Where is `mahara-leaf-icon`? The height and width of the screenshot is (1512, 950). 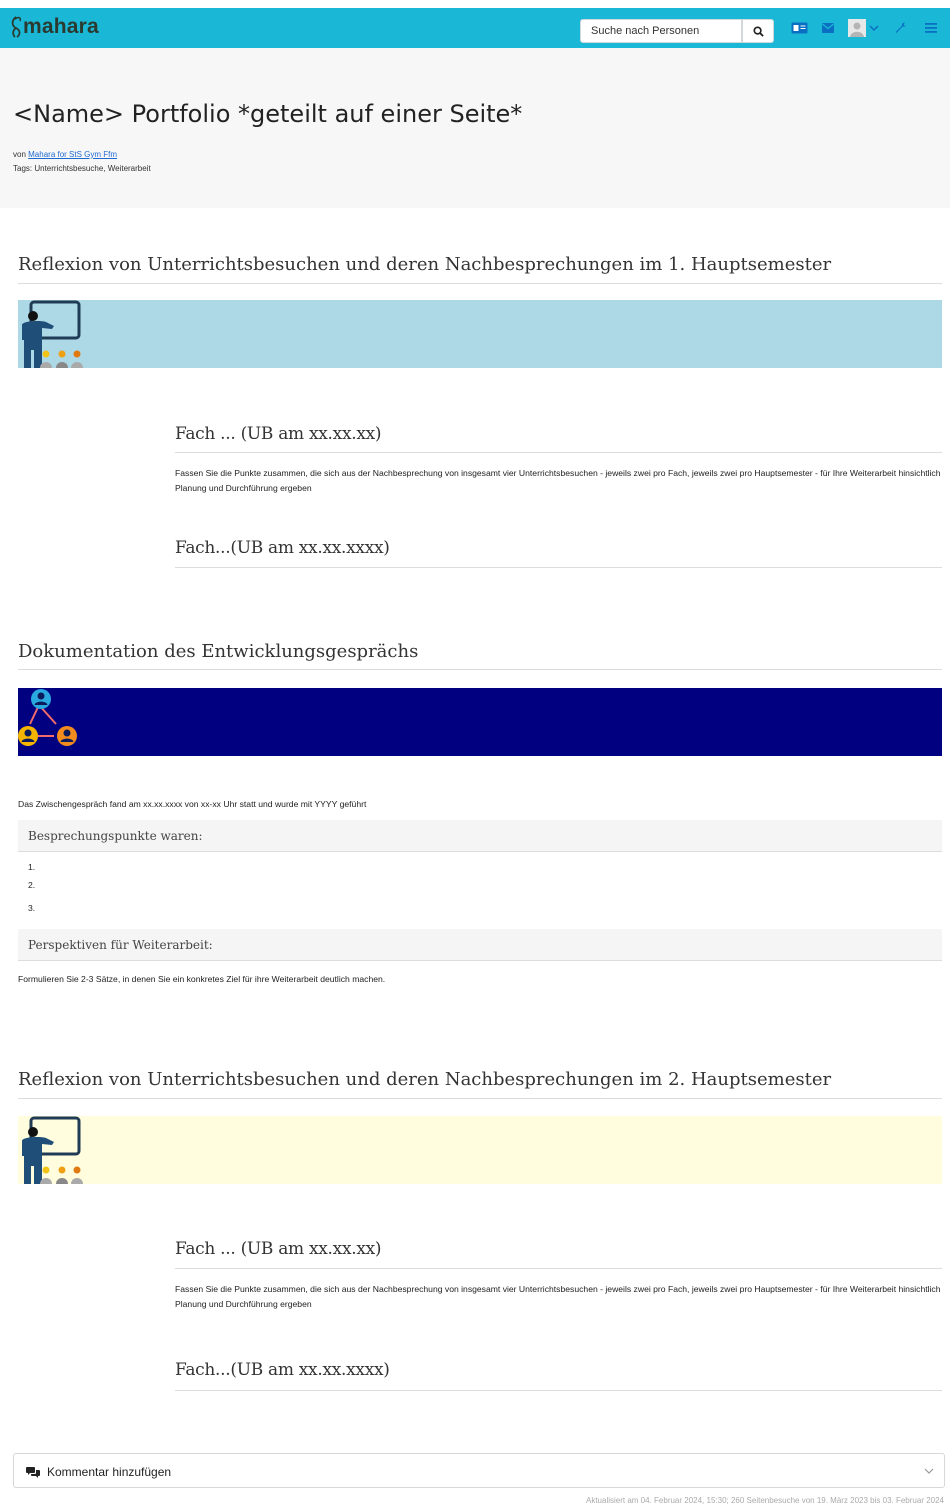
mahara-leaf-icon is located at coordinates (16, 27).